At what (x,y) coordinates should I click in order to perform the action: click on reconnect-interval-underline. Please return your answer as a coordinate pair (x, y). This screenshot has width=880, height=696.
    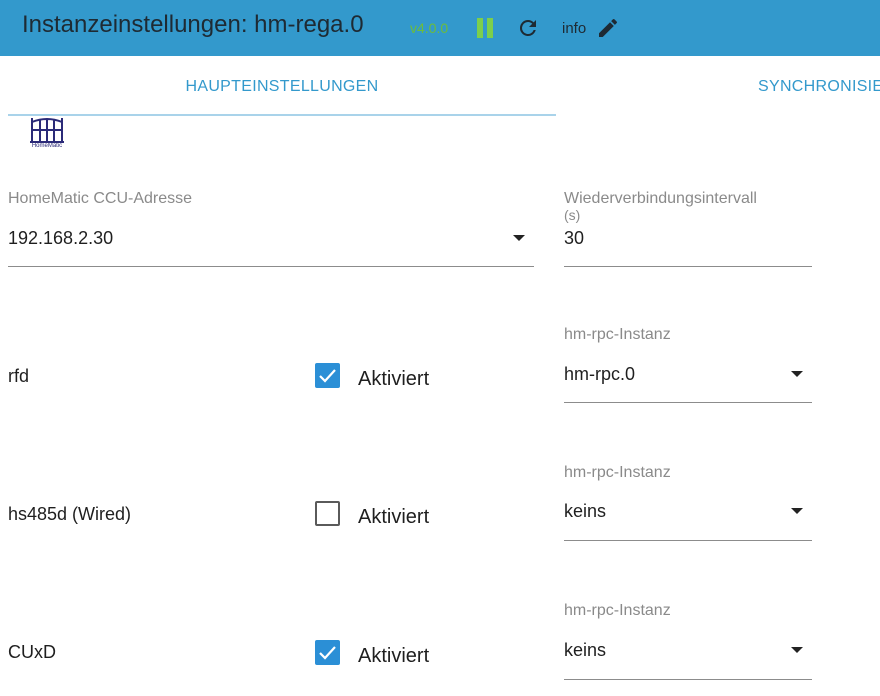
    Looking at the image, I should click on (688, 266).